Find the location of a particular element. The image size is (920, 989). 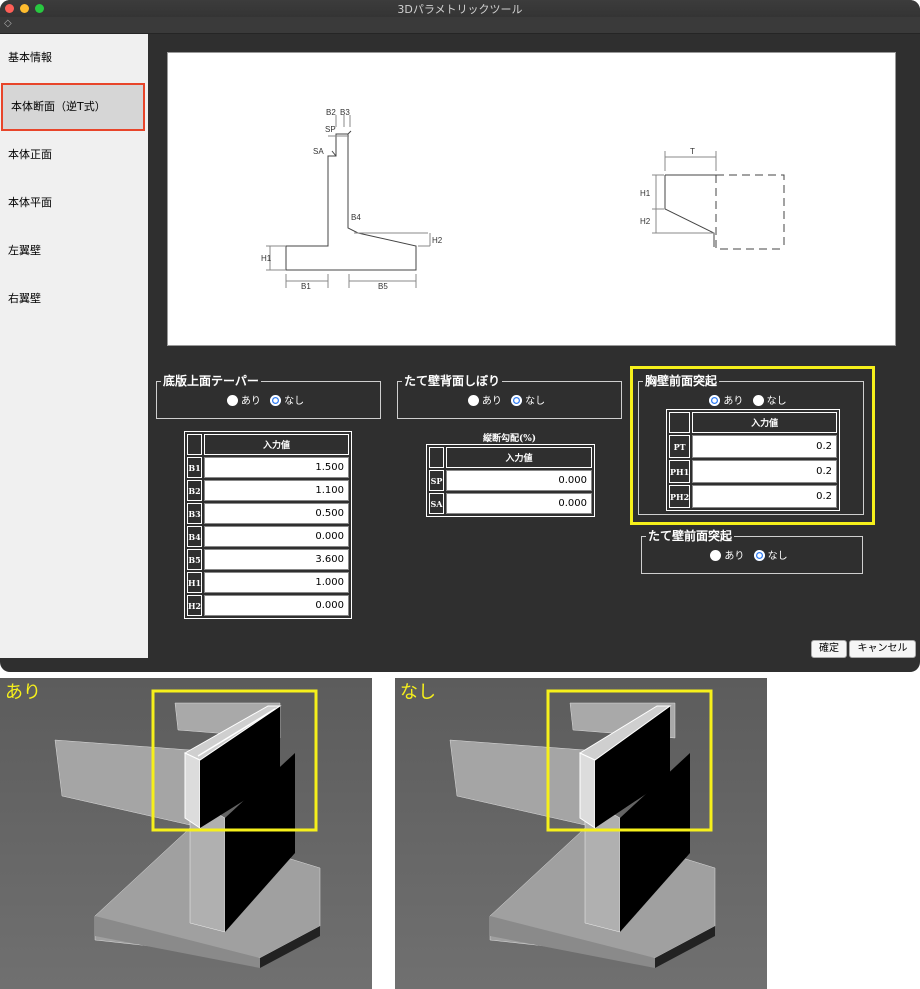

taper-group: 底版上面テーパー あり なし is located at coordinates (268, 396).